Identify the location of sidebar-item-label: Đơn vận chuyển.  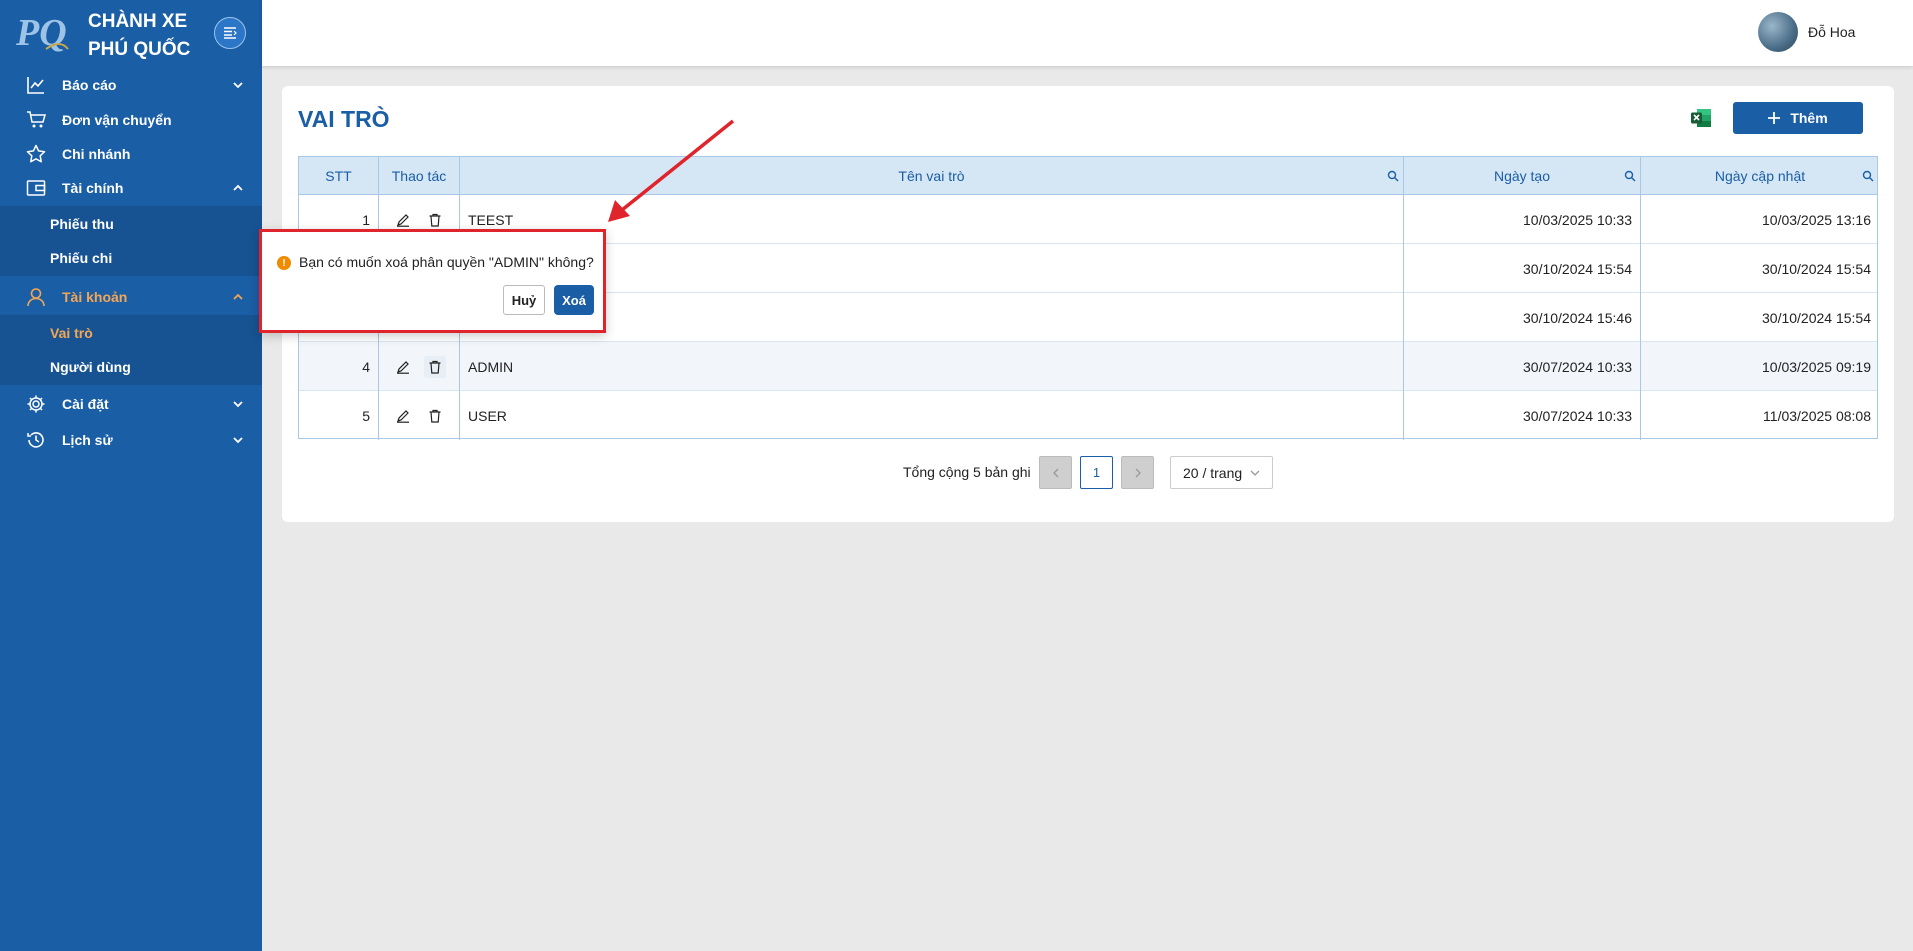
(117, 120).